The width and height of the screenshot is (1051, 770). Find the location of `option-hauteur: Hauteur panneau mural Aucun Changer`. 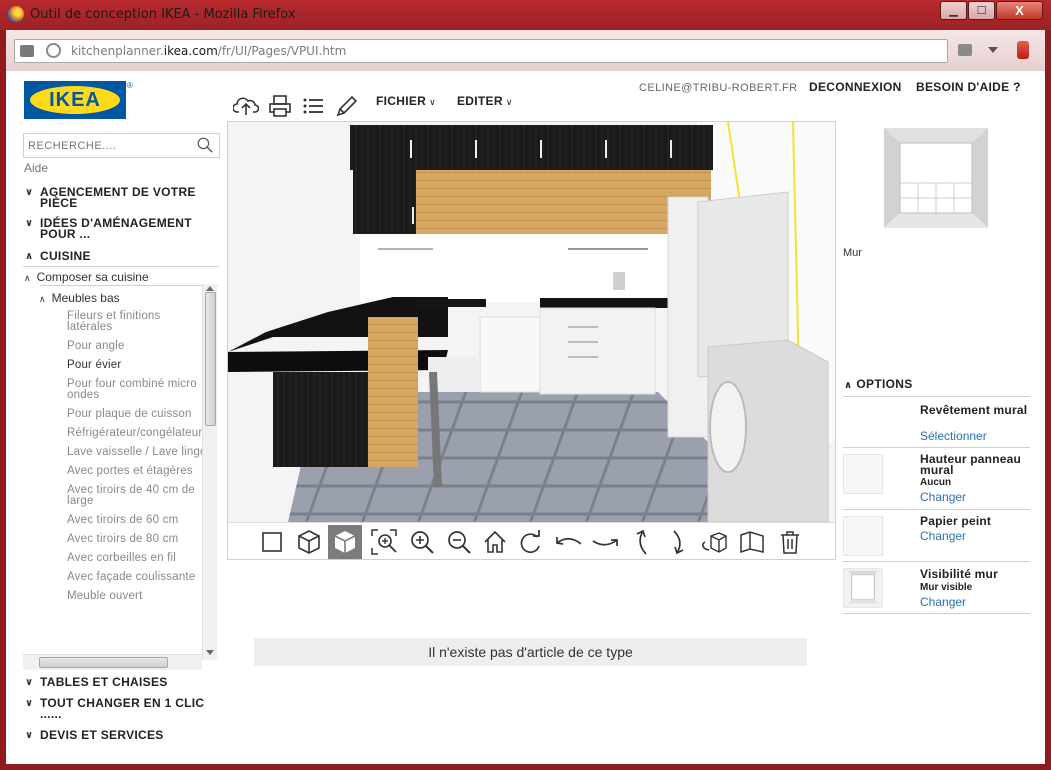

option-hauteur: Hauteur panneau mural Aucun Changer is located at coordinates (937, 480).